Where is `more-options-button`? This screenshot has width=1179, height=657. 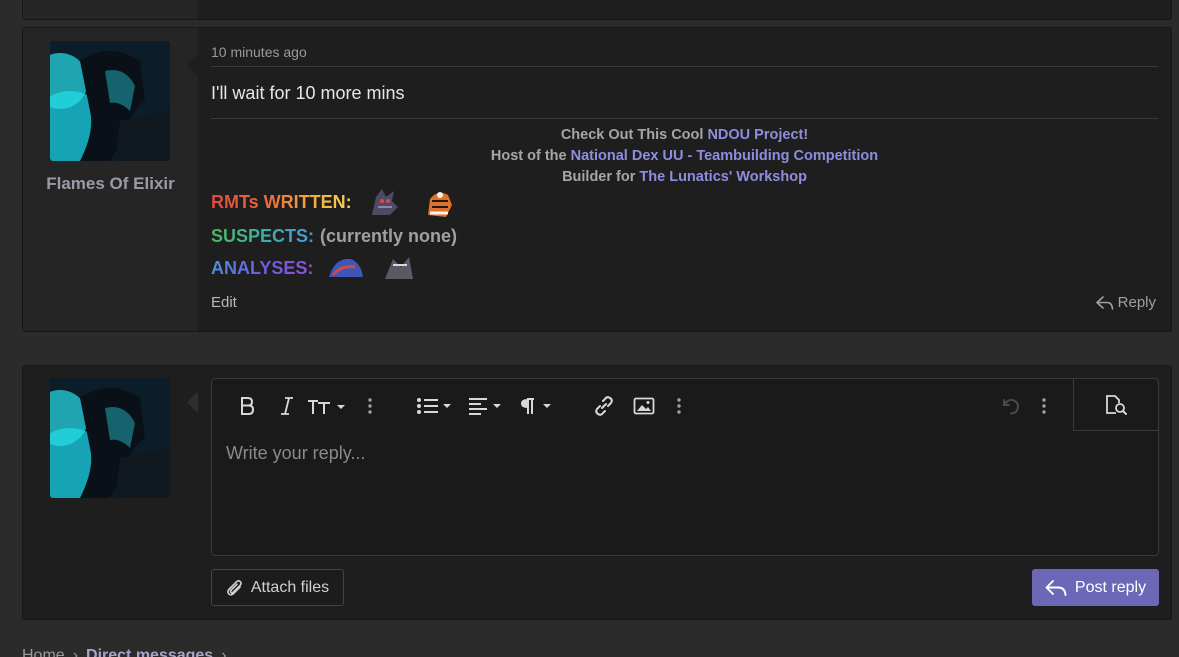 more-options-button is located at coordinates (370, 406).